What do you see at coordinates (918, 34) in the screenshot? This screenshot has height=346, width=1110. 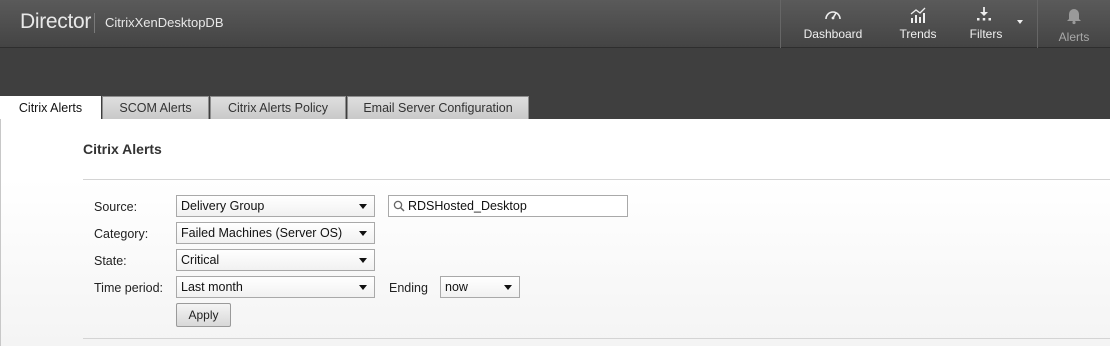 I see `nav-trends-label: Trends` at bounding box center [918, 34].